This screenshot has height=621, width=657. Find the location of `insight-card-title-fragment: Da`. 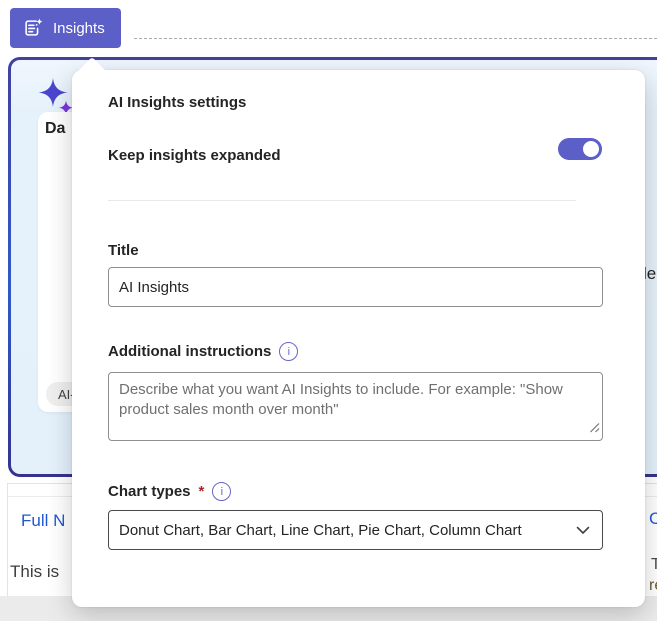

insight-card-title-fragment: Da is located at coordinates (55, 128).